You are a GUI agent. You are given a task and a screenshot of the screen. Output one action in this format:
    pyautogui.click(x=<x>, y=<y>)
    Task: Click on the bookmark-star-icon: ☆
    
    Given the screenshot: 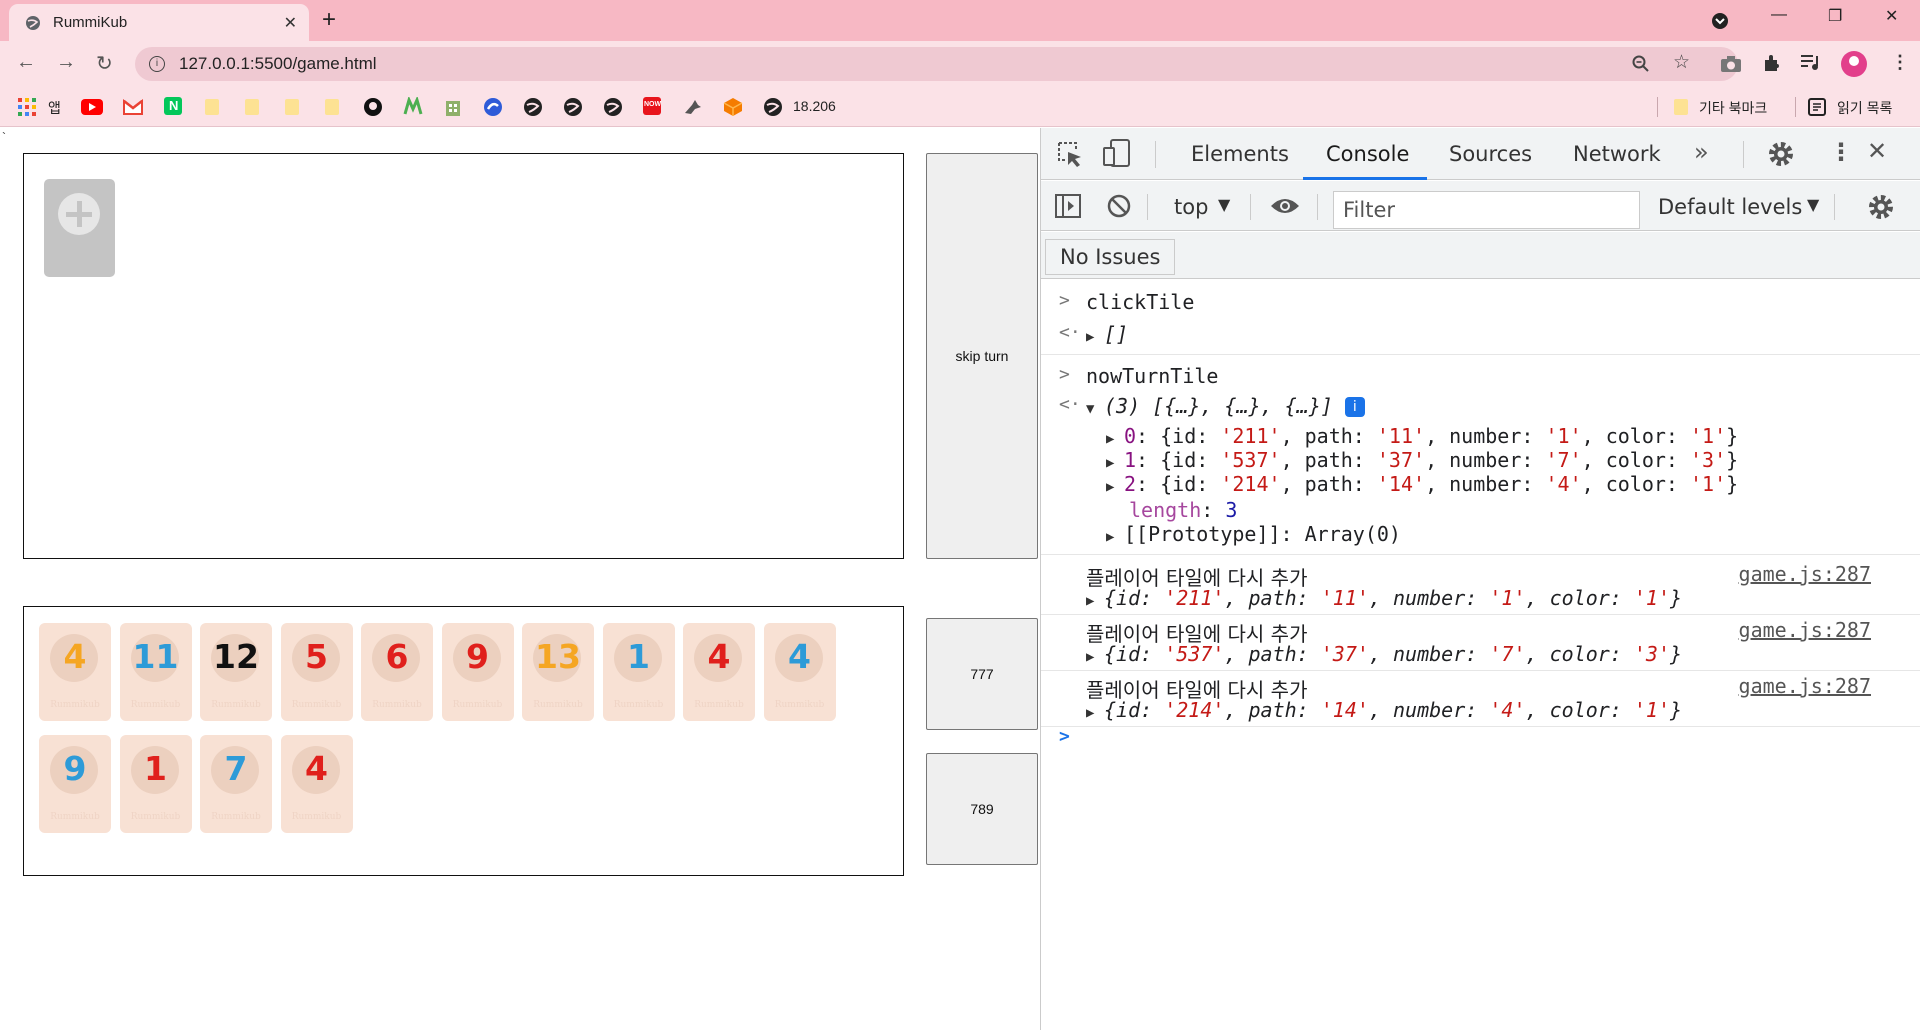 What is the action you would take?
    pyautogui.click(x=1681, y=62)
    